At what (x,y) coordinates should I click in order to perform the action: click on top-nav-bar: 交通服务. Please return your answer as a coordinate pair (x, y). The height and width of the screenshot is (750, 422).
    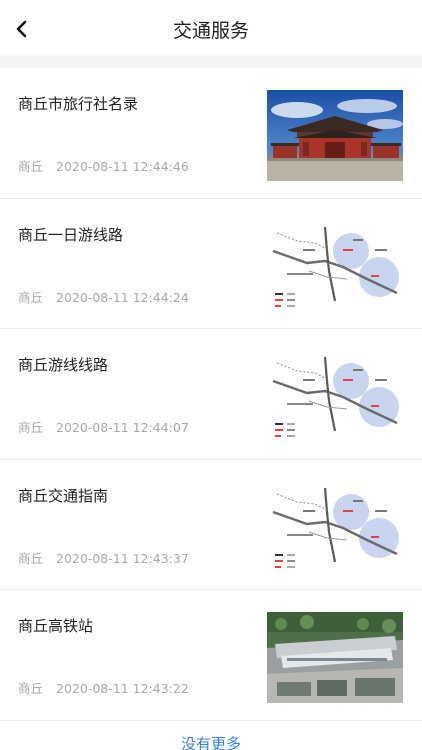
    Looking at the image, I should click on (211, 27).